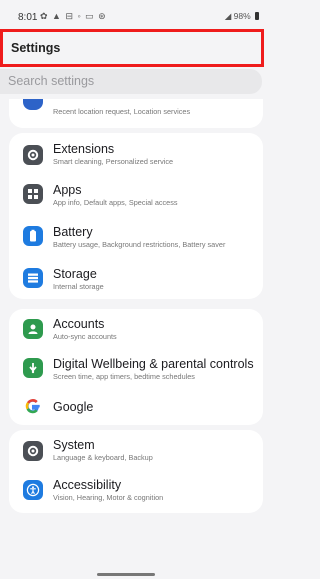  I want to click on status-right: ◢ 98%, so click(242, 16).